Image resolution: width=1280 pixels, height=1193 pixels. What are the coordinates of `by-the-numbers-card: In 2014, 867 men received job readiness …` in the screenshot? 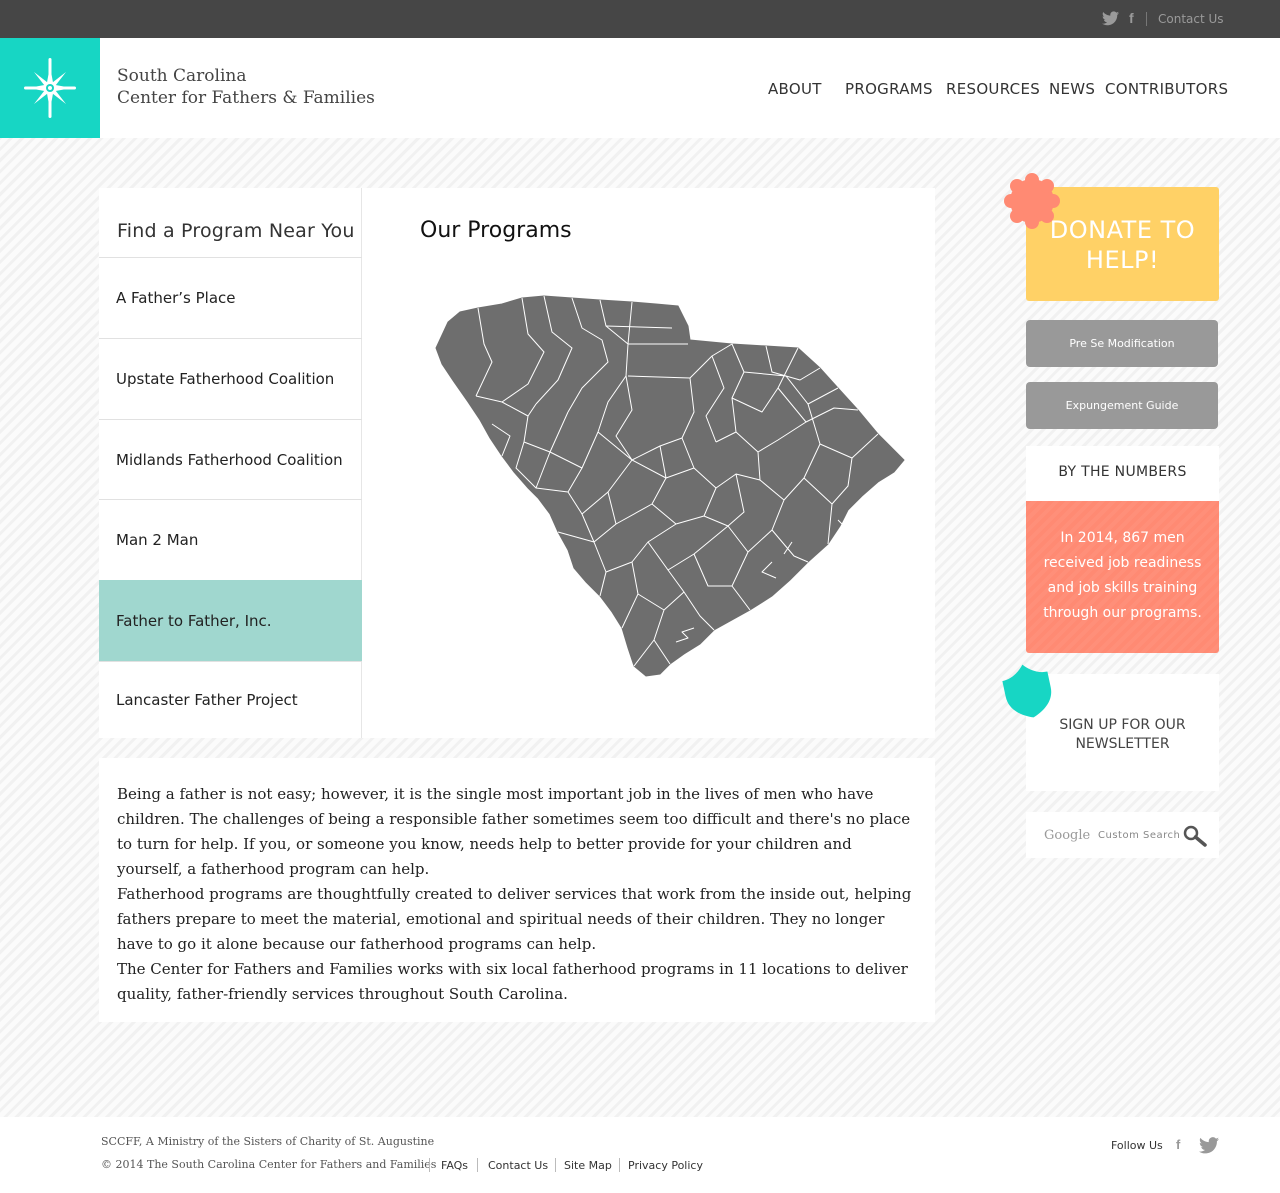 It's located at (1122, 577).